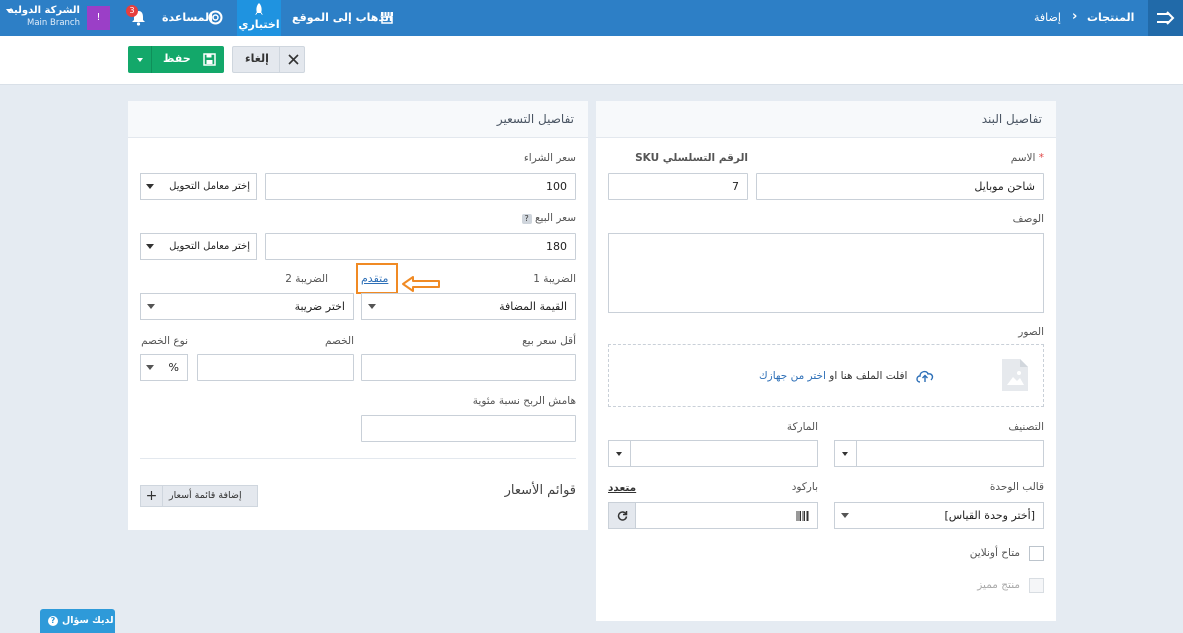 The image size is (1183, 633). I want to click on company-switcher: الشركة الدولية Main Branch, so click(42, 18).